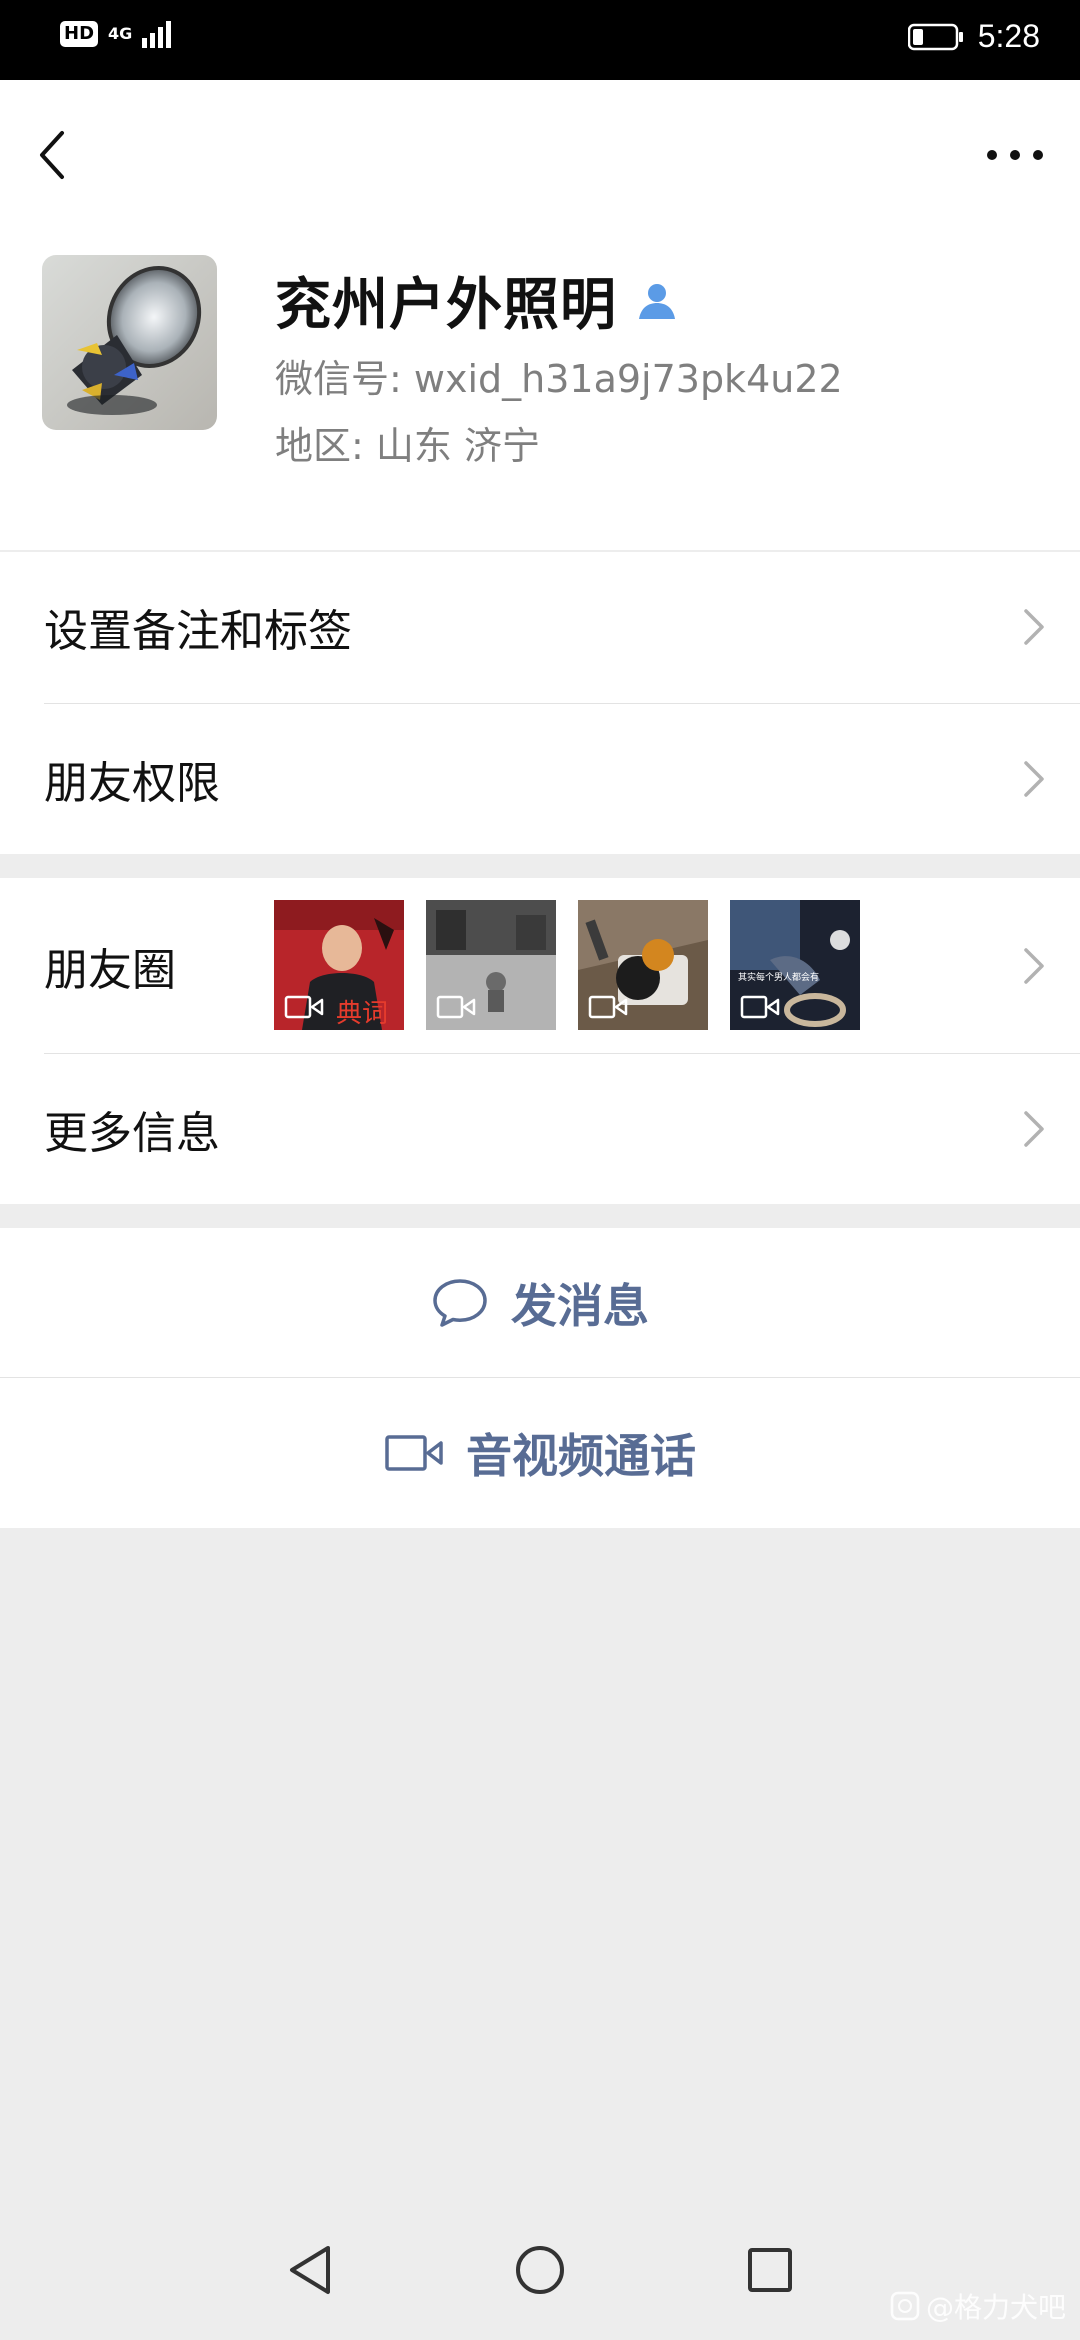 The width and height of the screenshot is (1080, 2340). I want to click on system-nav-bar: @格力犬吧, so click(540, 2270).